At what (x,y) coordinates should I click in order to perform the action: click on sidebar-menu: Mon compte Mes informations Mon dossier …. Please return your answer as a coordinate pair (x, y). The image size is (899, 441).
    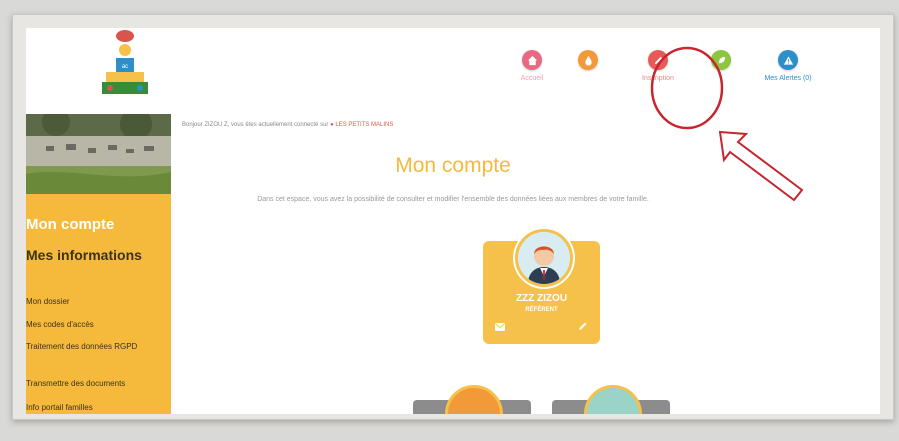
    Looking at the image, I should click on (98, 304).